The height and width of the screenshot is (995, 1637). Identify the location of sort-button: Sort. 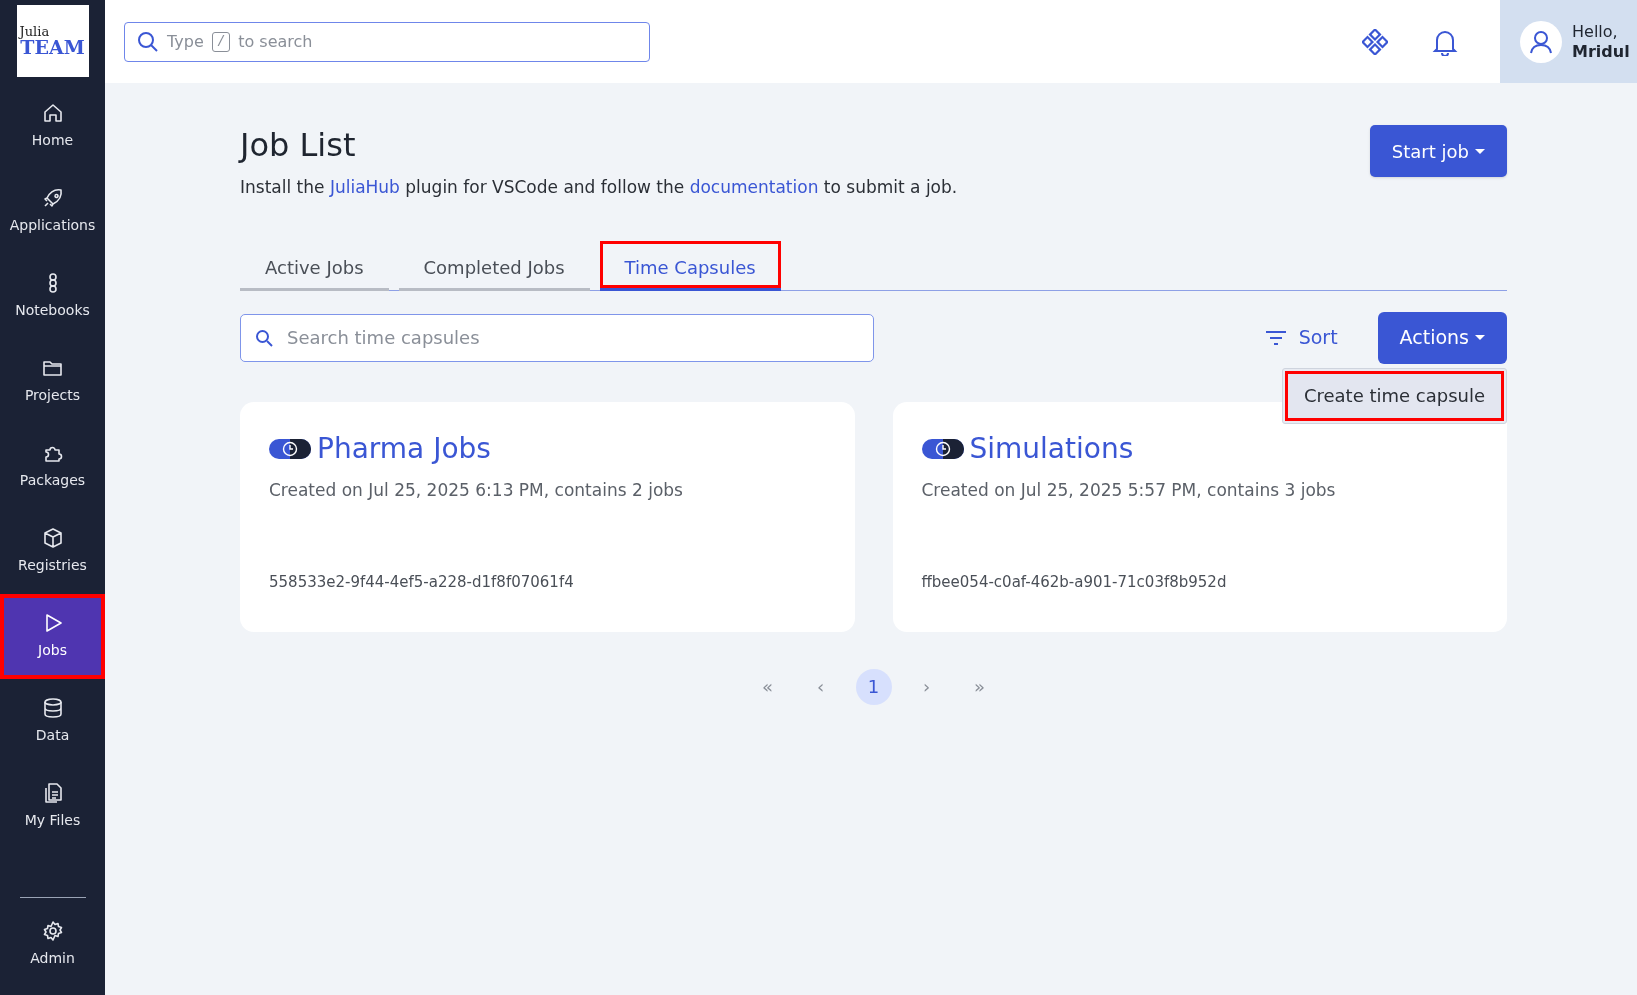
(1301, 337).